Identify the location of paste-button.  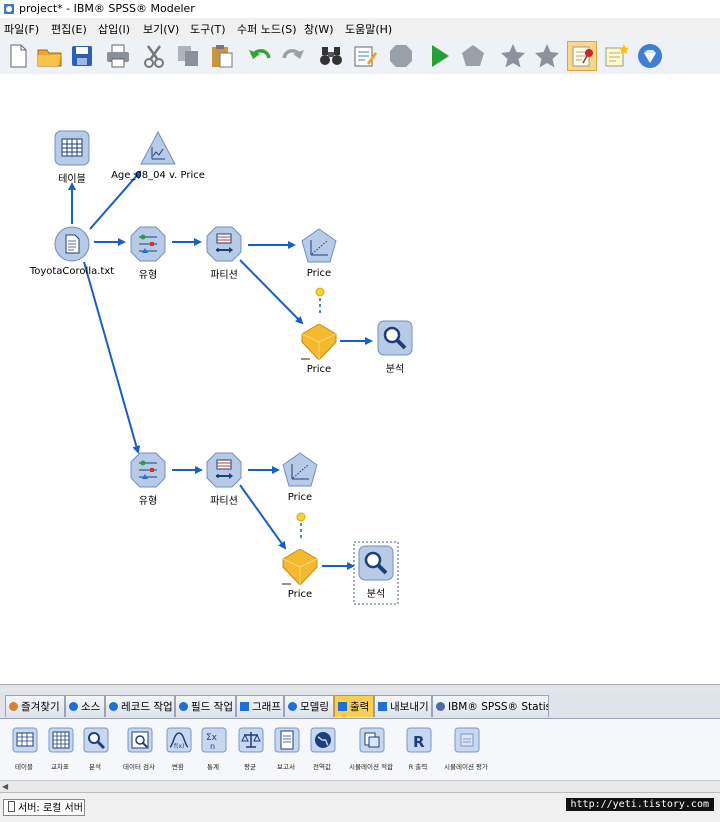
(222, 56).